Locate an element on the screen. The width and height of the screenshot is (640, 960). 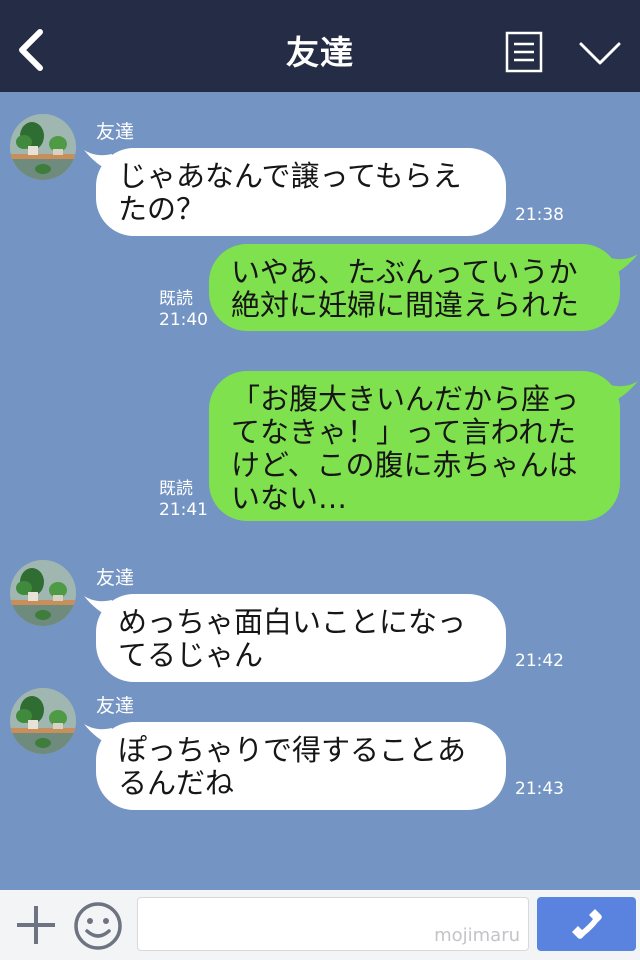
plus-icon is located at coordinates (36, 925).